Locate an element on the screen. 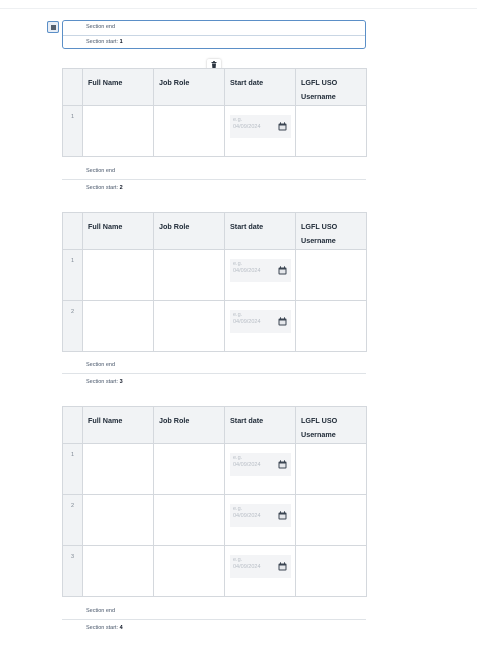 Image resolution: width=477 pixels, height=646 pixels. top-divider is located at coordinates (238, 8).